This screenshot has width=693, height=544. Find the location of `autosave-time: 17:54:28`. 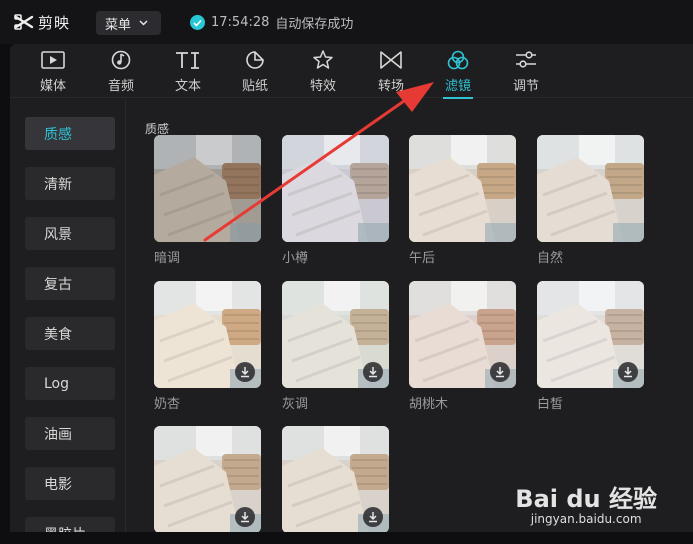

autosave-time: 17:54:28 is located at coordinates (240, 22).